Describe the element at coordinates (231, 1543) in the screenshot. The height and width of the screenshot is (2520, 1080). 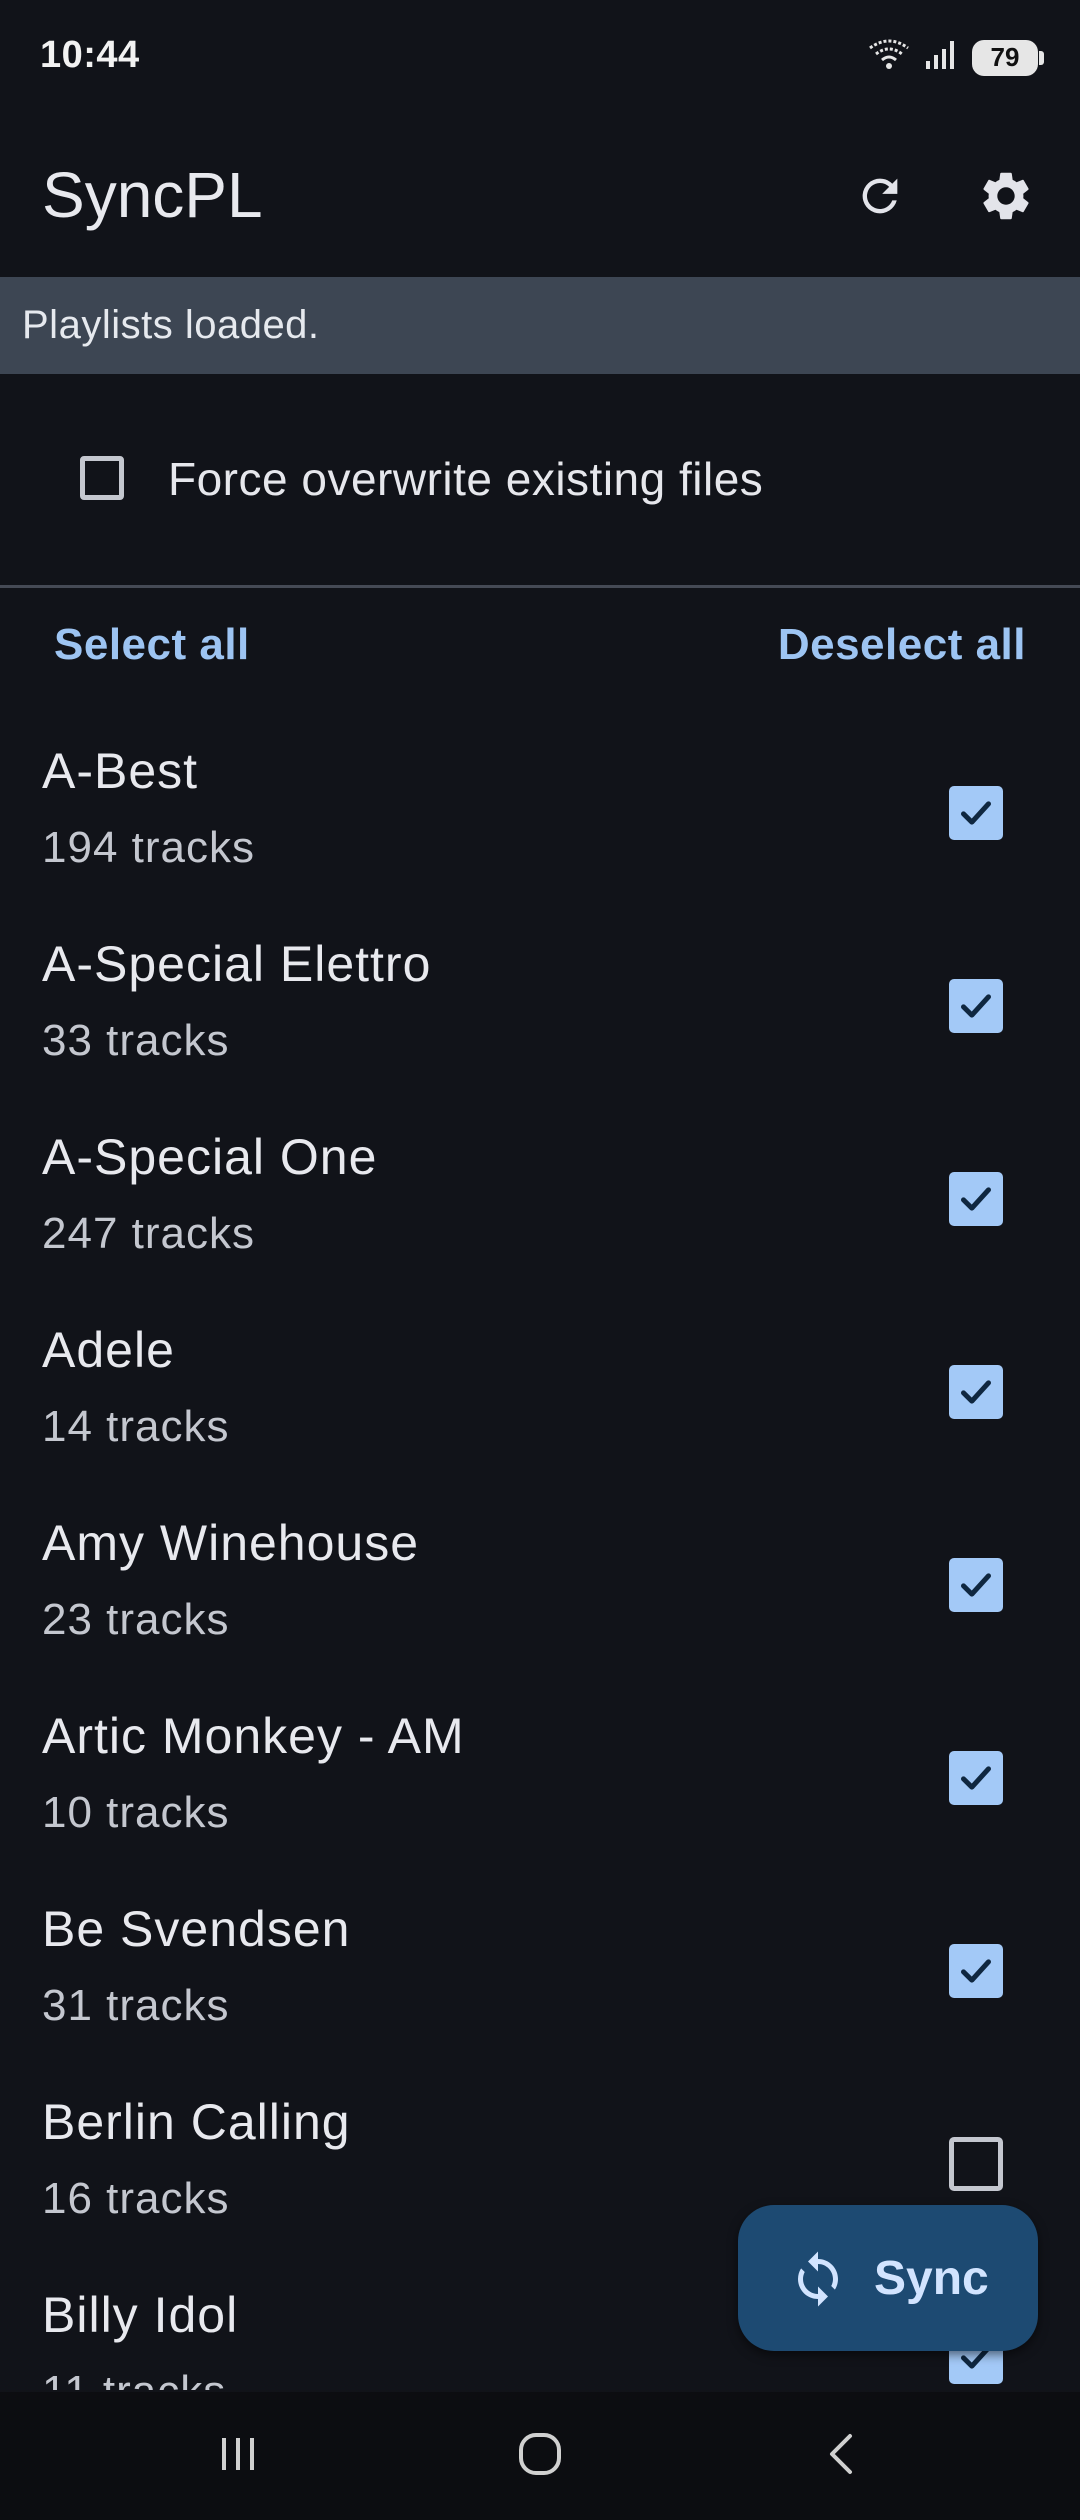
I see `playlist-name: Amy Winehouse` at that location.